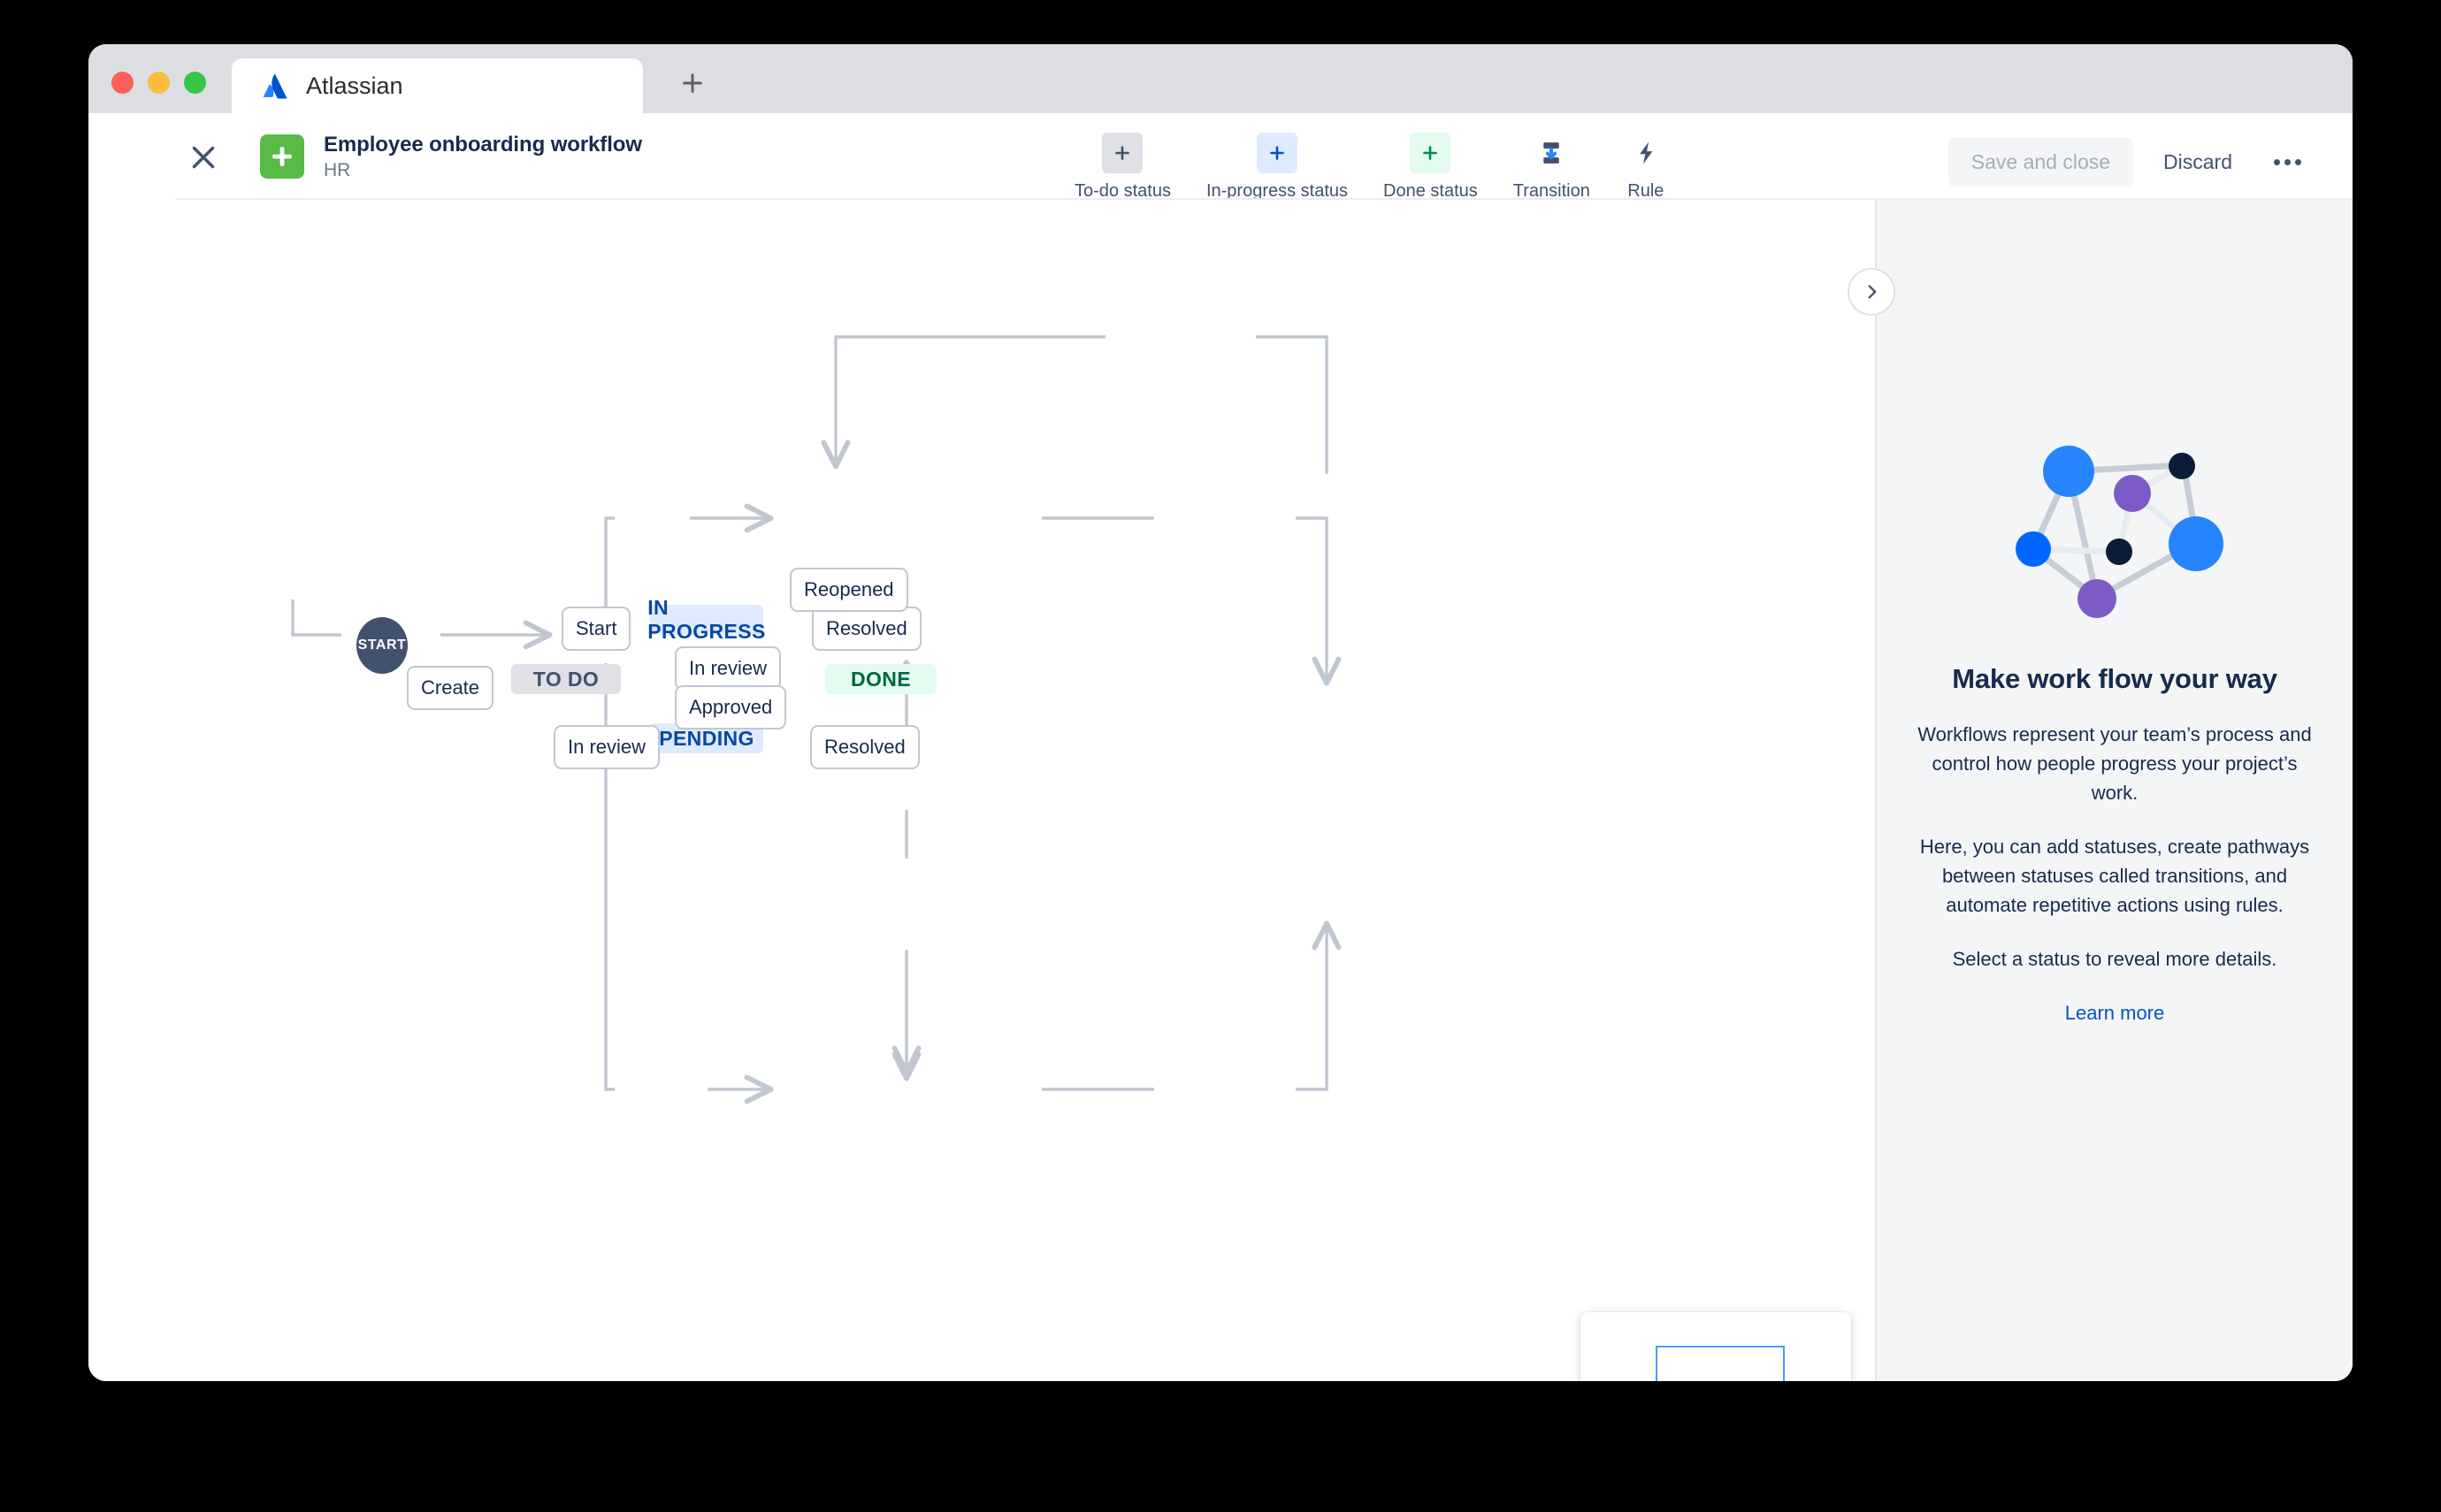  I want to click on header-actions: Save and close Discard, so click(2130, 162).